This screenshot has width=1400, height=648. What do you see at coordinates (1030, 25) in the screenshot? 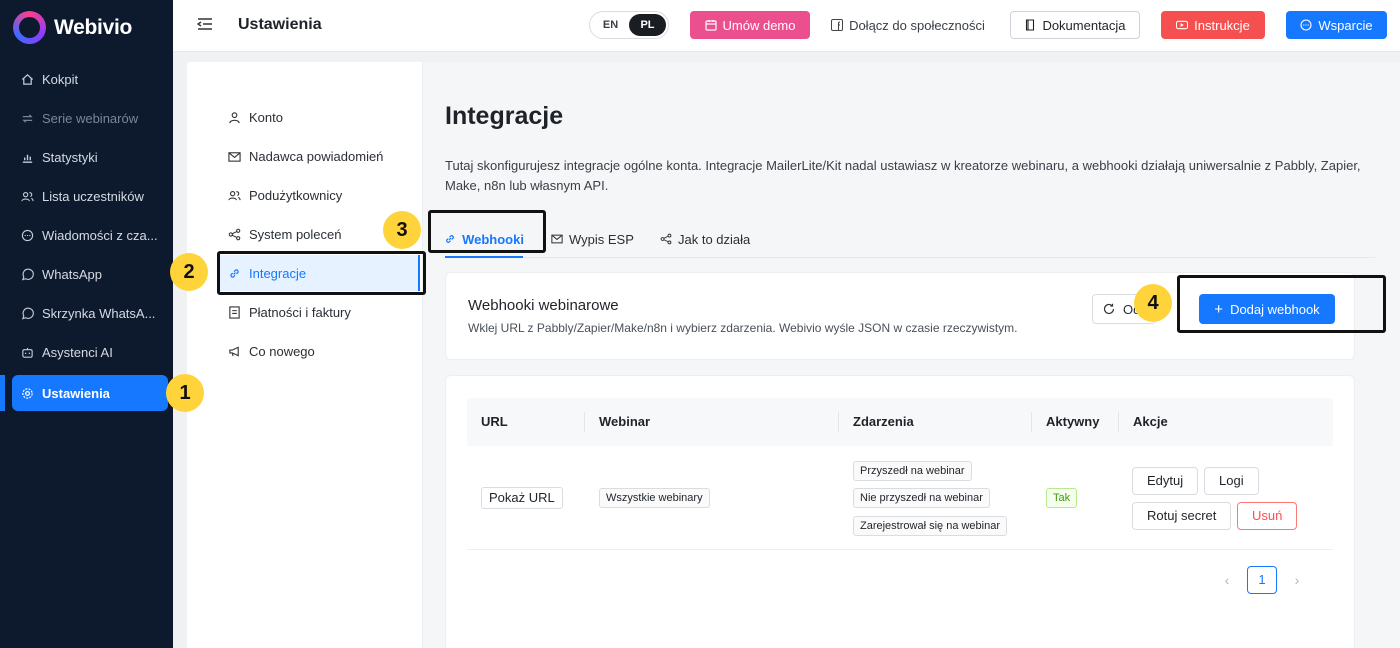
I see `book-icon` at bounding box center [1030, 25].